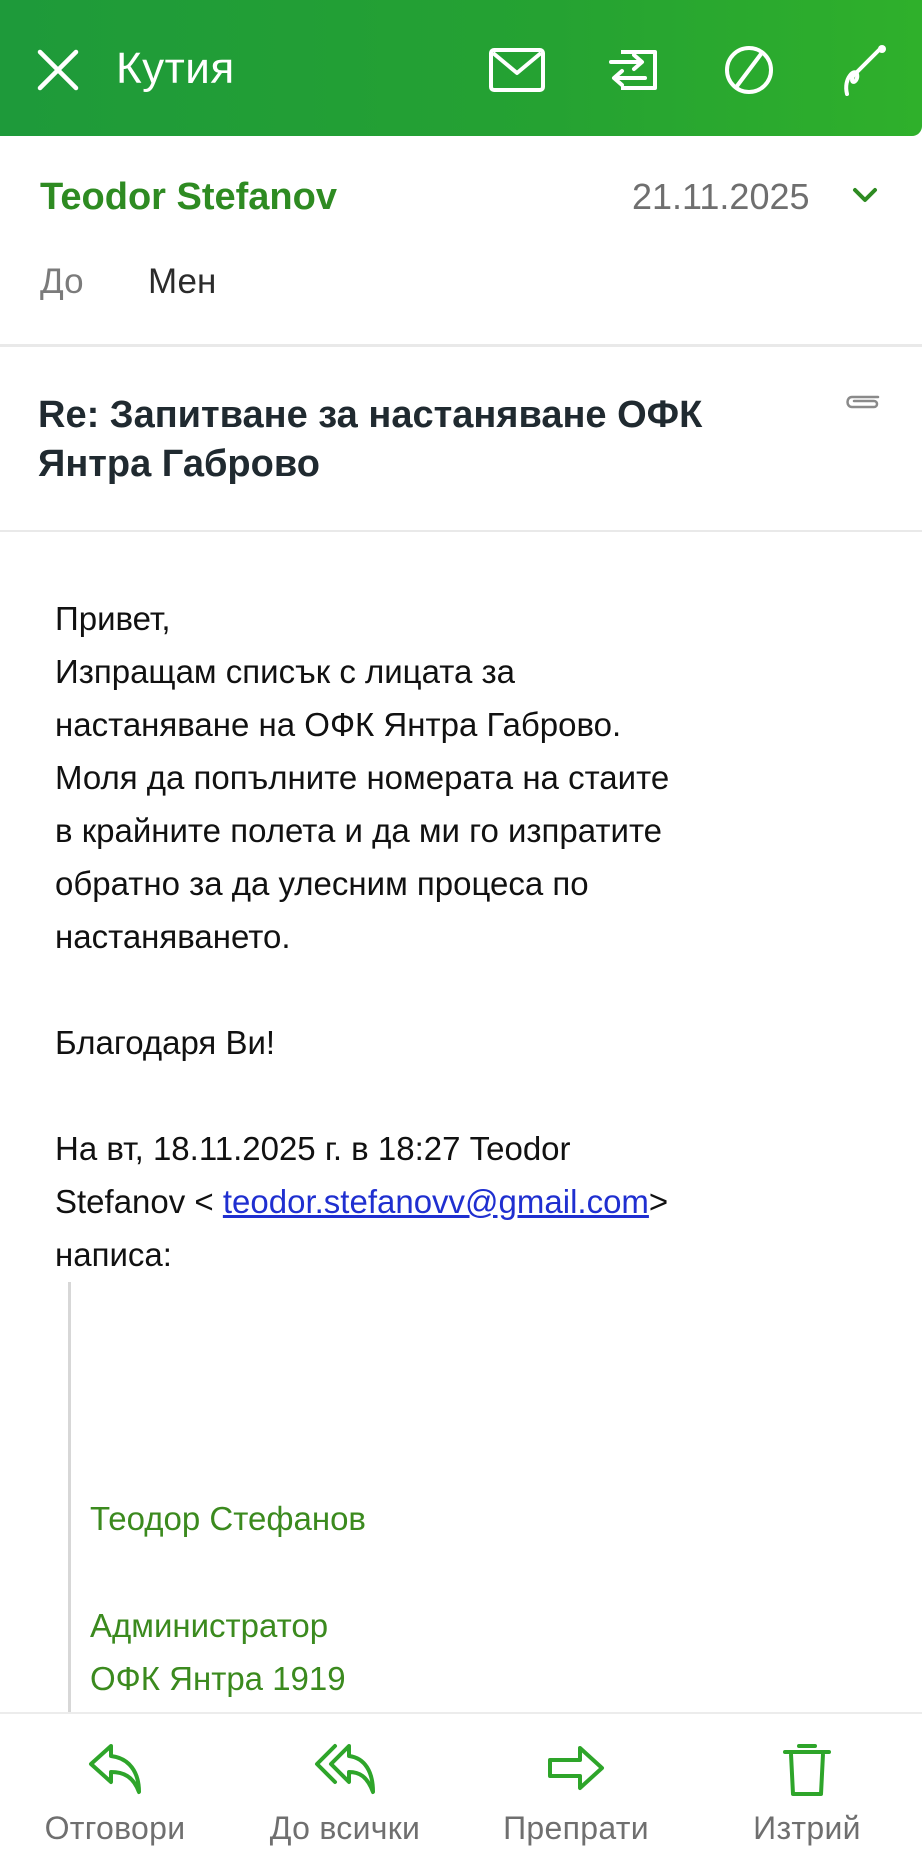 Image resolution: width=922 pixels, height=1862 pixels. I want to click on message-header: Teodor Stefanov 21.11.2025 До Мен, so click(461, 241).